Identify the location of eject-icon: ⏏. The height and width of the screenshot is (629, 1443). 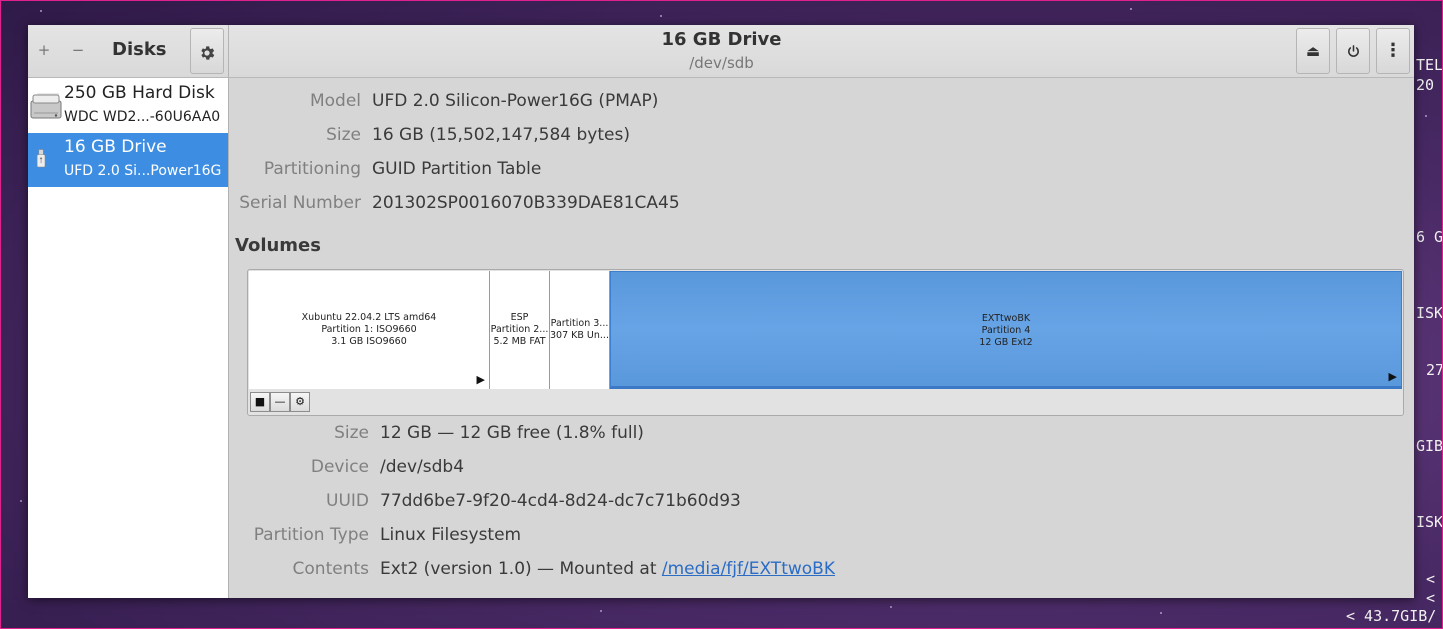
(1313, 51).